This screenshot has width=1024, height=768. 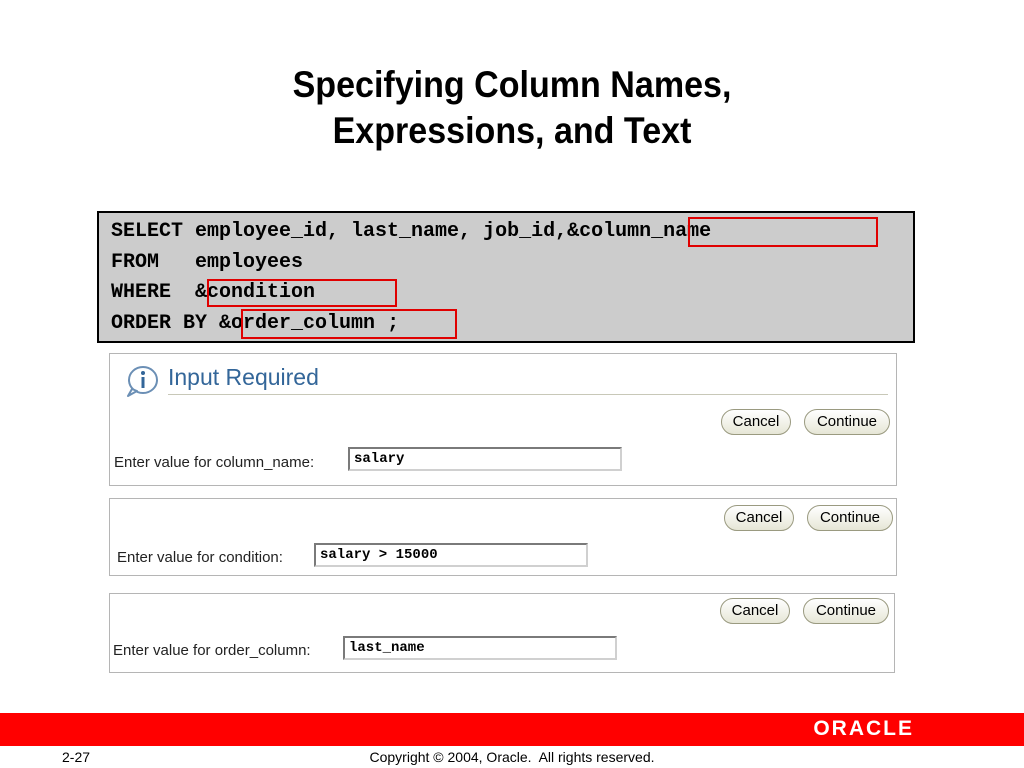 I want to click on column-name-input: salary, so click(x=485, y=459).